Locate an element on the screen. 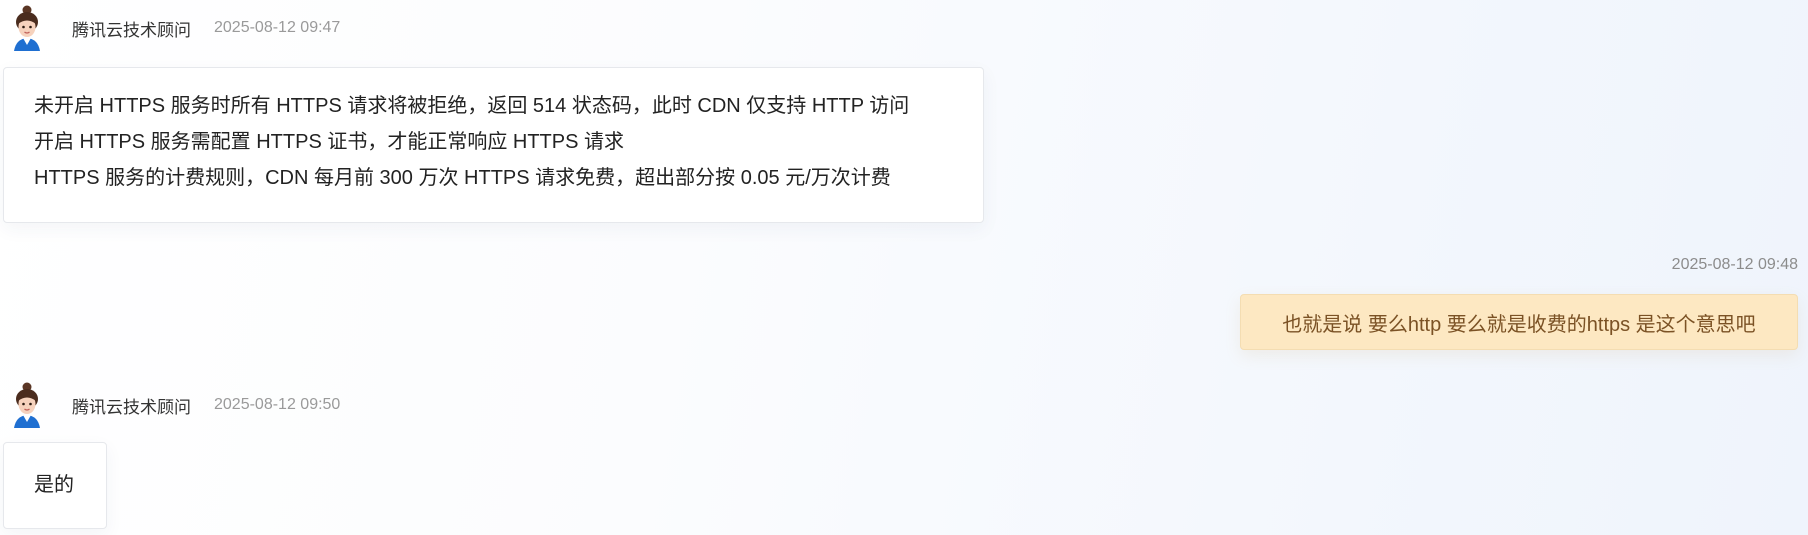  message-line: 开启 HTTPS 服务需配置 HTTPS 证书，才能正常响应 HTTPS 请求 is located at coordinates (329, 142).